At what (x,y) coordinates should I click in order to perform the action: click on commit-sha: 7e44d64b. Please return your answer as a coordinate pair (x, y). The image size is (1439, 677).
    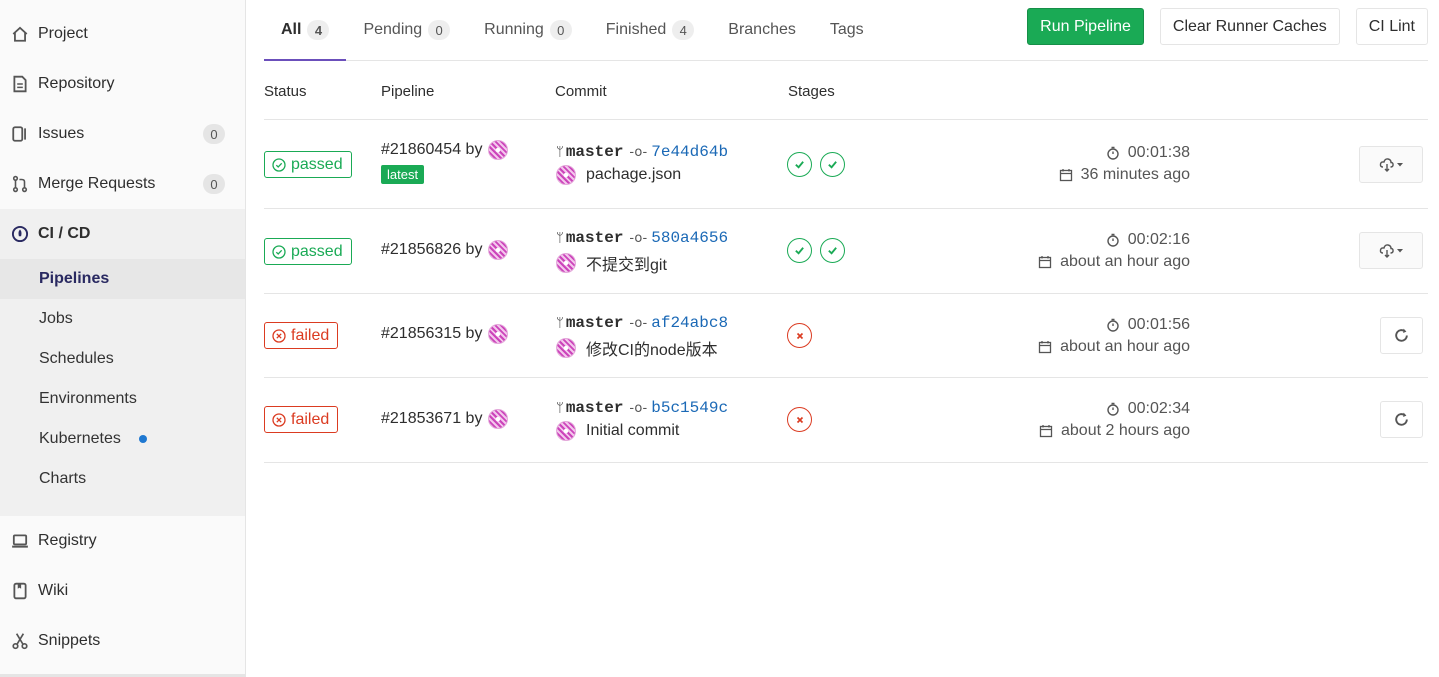
    Looking at the image, I should click on (689, 152).